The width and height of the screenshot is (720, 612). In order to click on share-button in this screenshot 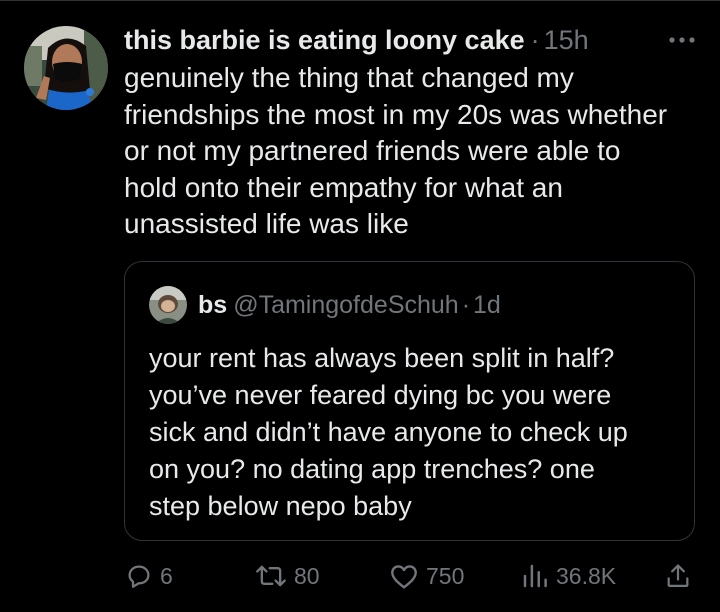, I will do `click(678, 576)`.